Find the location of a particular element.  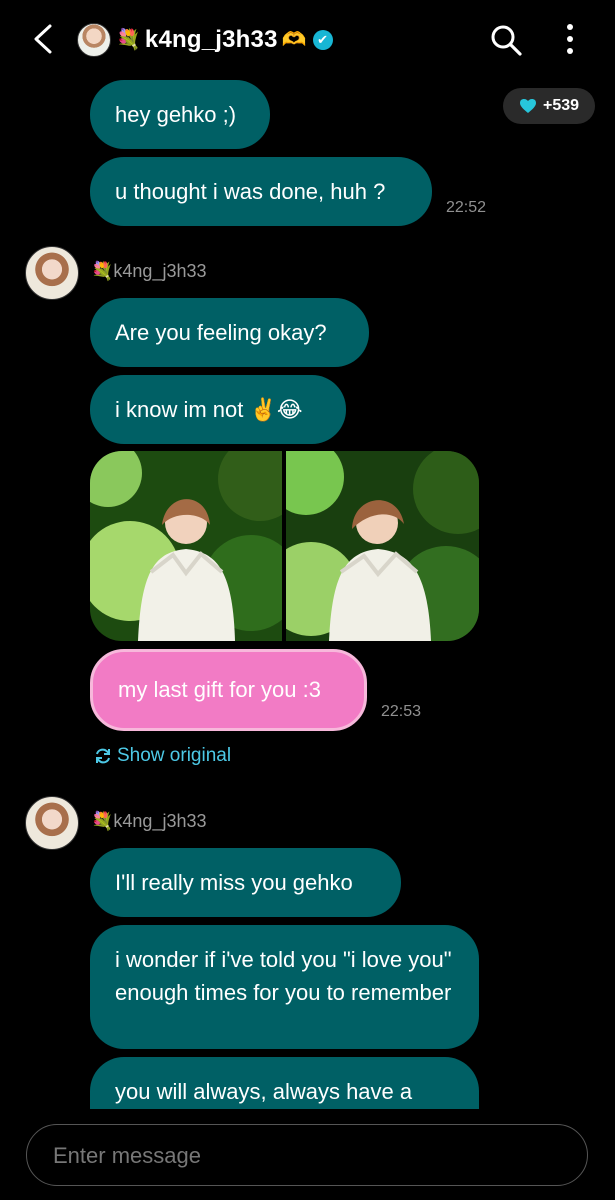

back-icon is located at coordinates (43, 39).